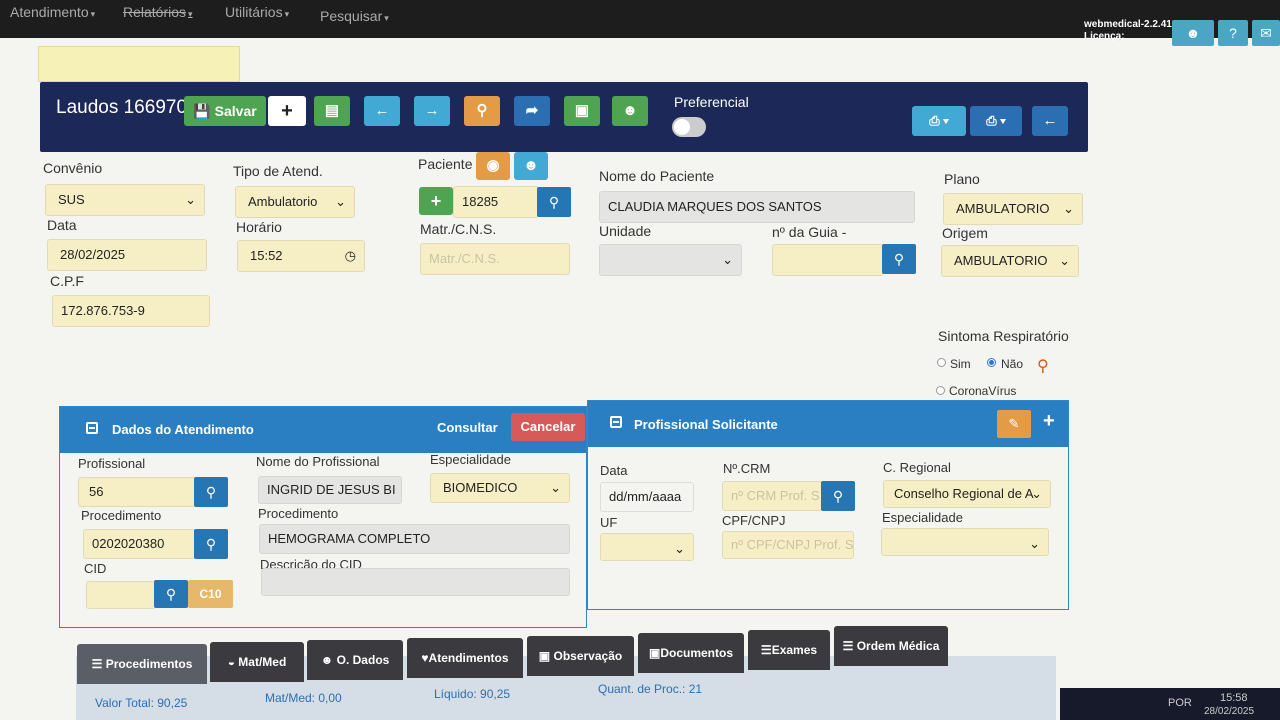  Describe the element at coordinates (1233, 33) in the screenshot. I see `help-button: ?` at that location.